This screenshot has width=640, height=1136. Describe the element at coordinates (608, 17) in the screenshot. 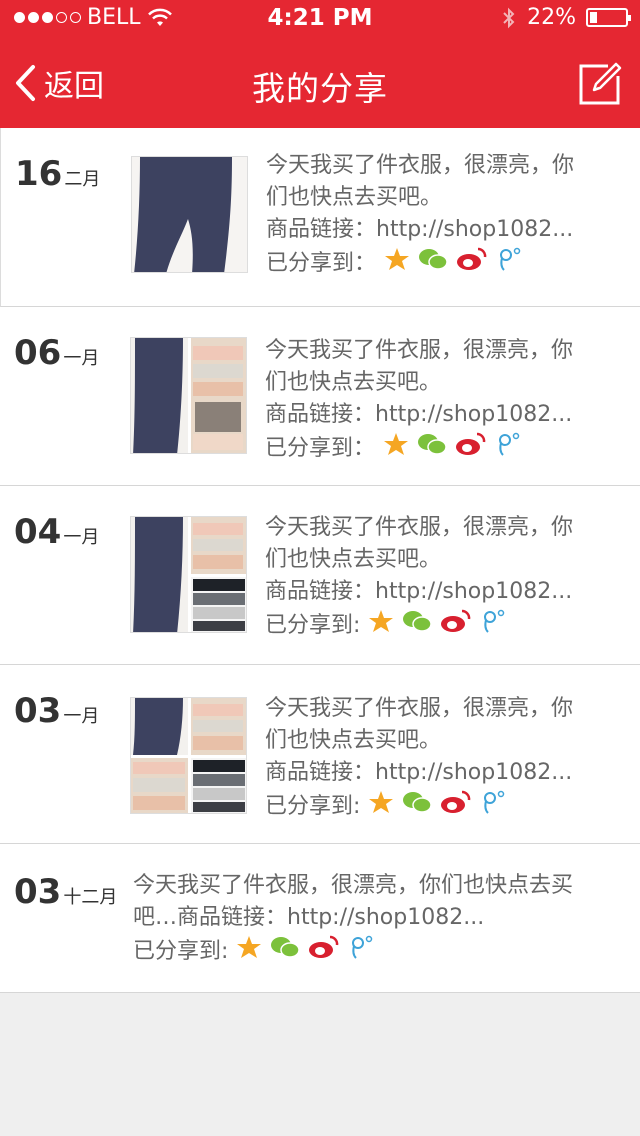

I see `battery-icon` at that location.